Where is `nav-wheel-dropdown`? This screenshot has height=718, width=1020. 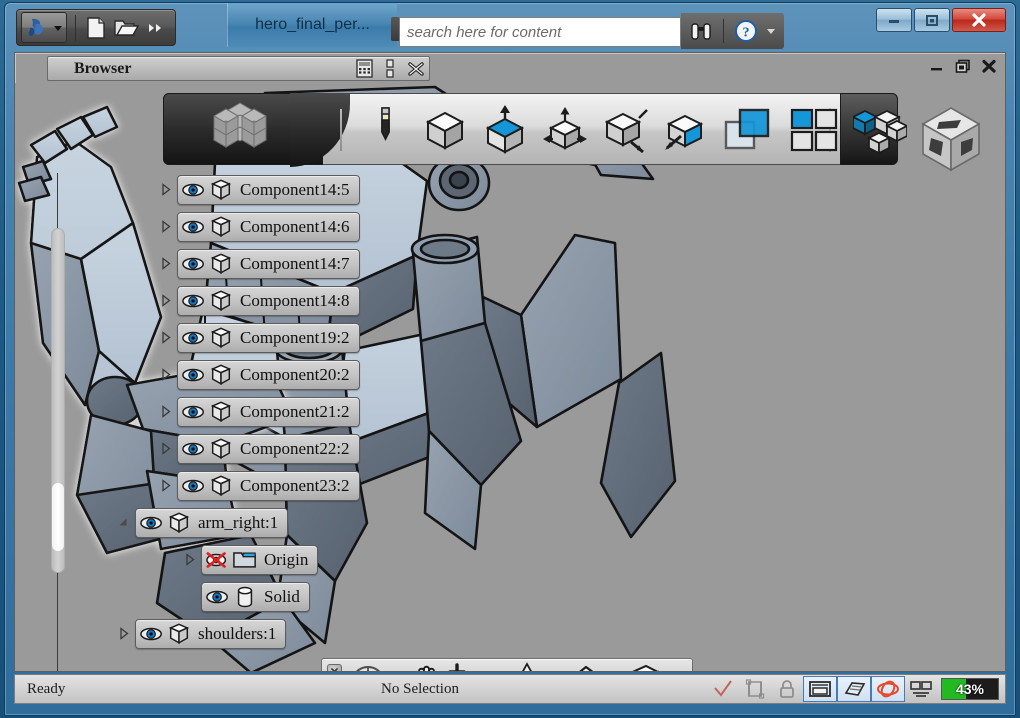
nav-wheel-dropdown is located at coordinates (397, 667).